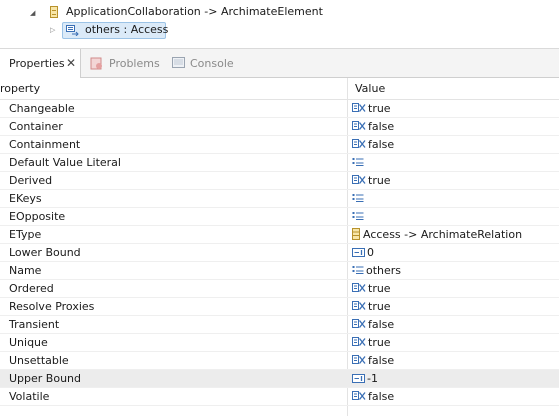  What do you see at coordinates (20, 89) in the screenshot?
I see `column-header-property: roperty` at bounding box center [20, 89].